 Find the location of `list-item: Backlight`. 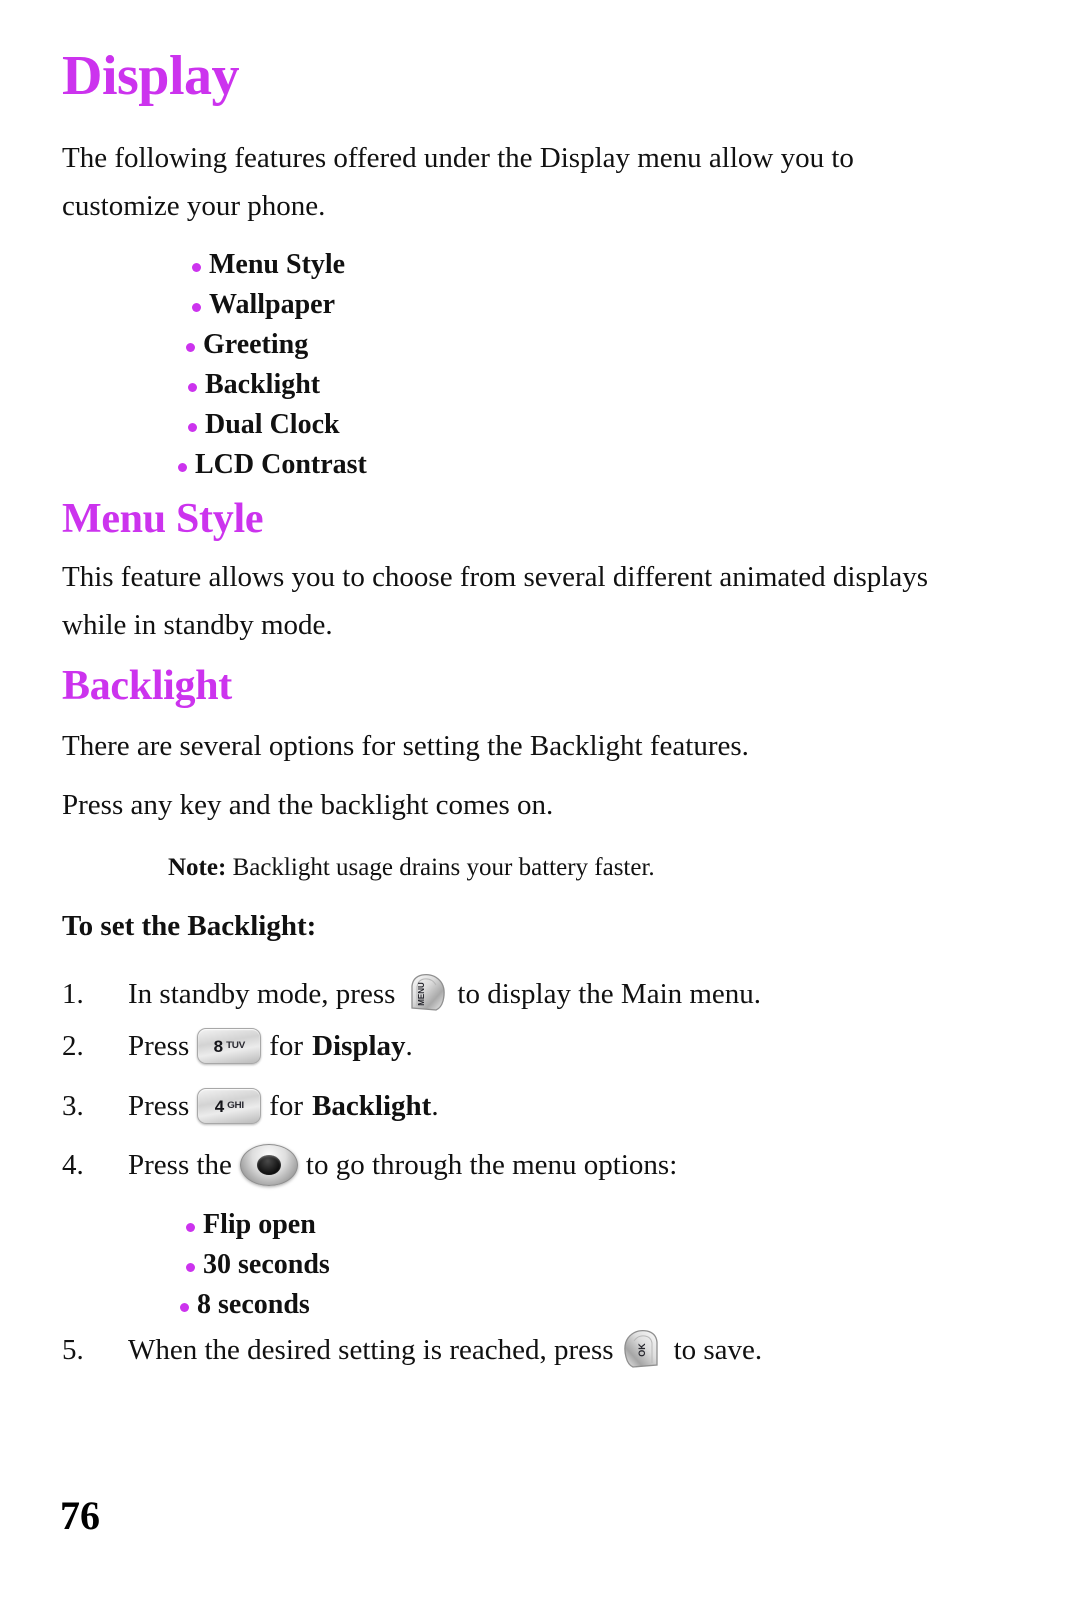

list-item: Backlight is located at coordinates (277, 385).